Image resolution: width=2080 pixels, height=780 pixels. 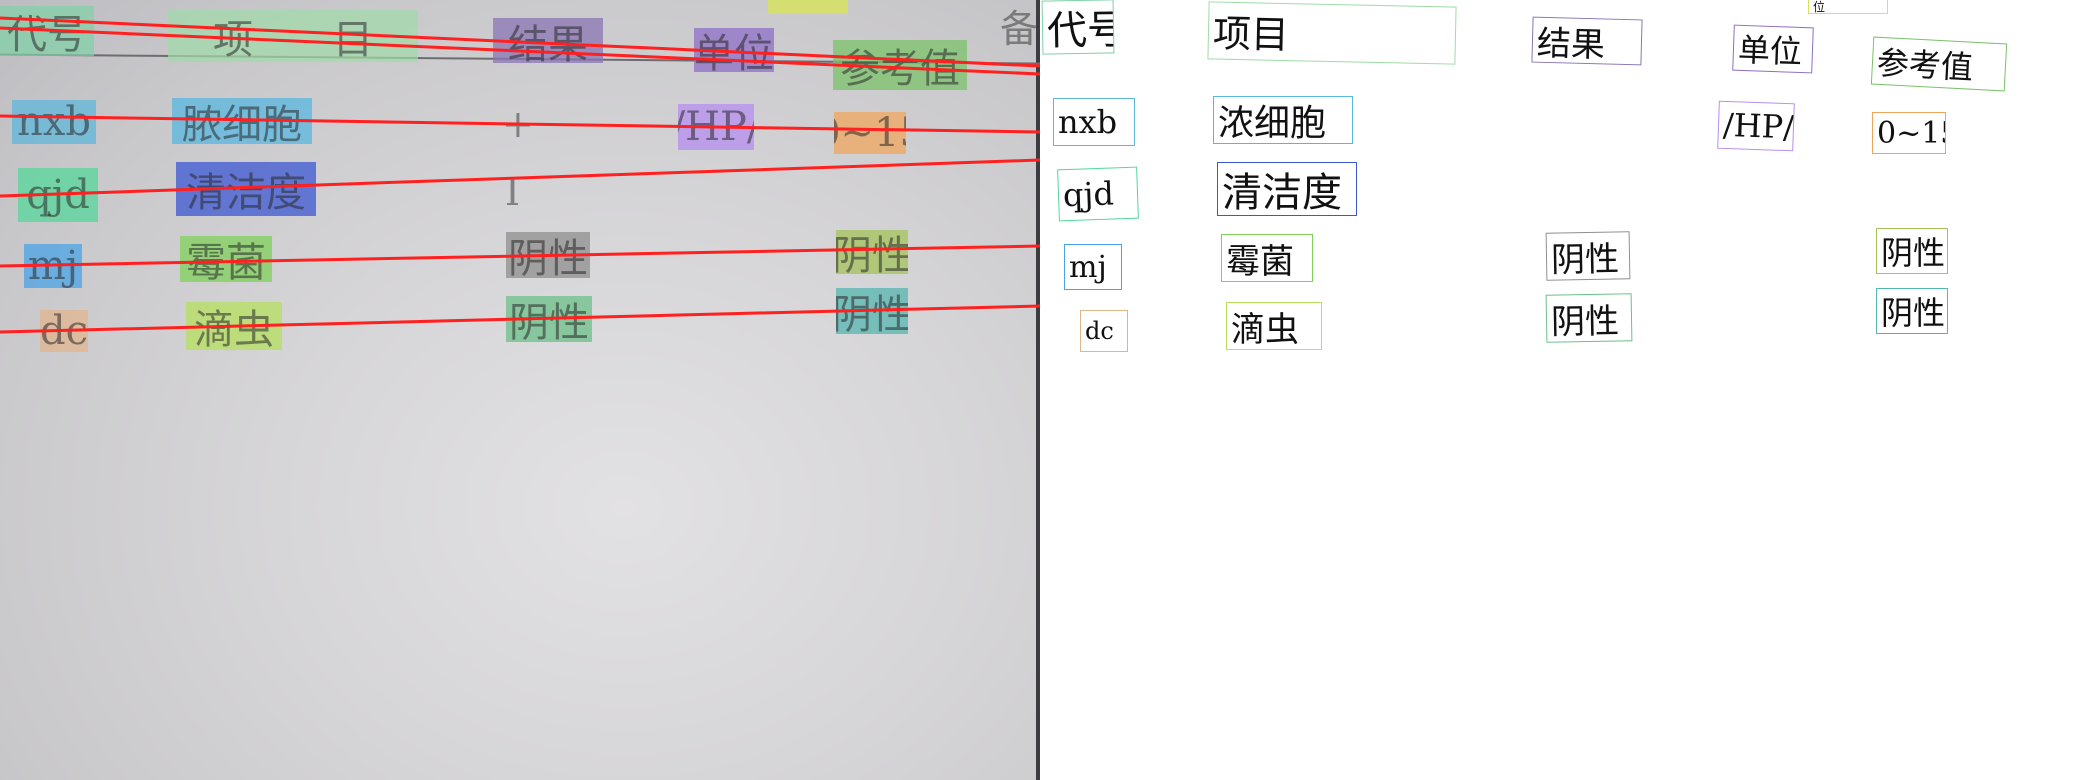 What do you see at coordinates (1287, 189) in the screenshot?
I see `render-row2-item: 清洁度` at bounding box center [1287, 189].